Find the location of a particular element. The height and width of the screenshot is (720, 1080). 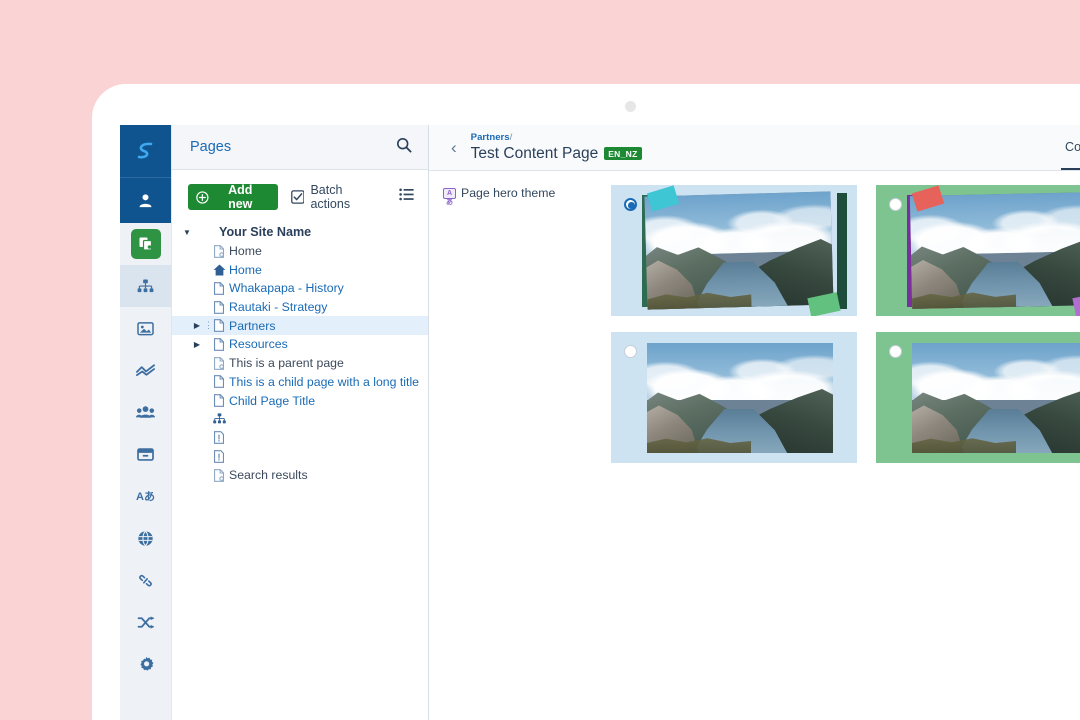

sidebar-item-archive is located at coordinates (145, 454).